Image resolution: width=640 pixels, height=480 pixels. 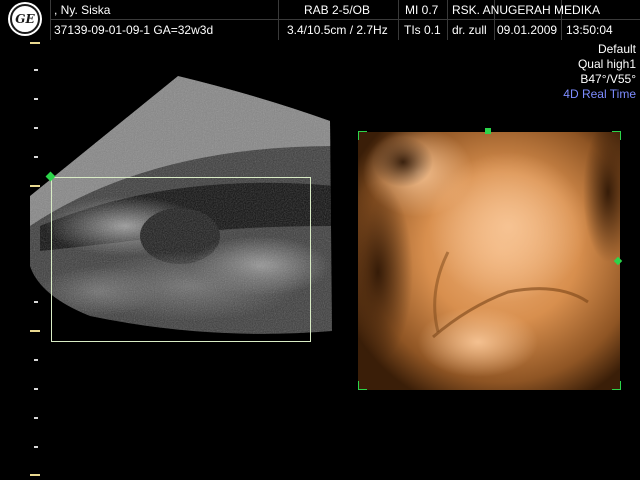 I want to click on patient-name: , Ny. Siska, so click(x=82, y=10).